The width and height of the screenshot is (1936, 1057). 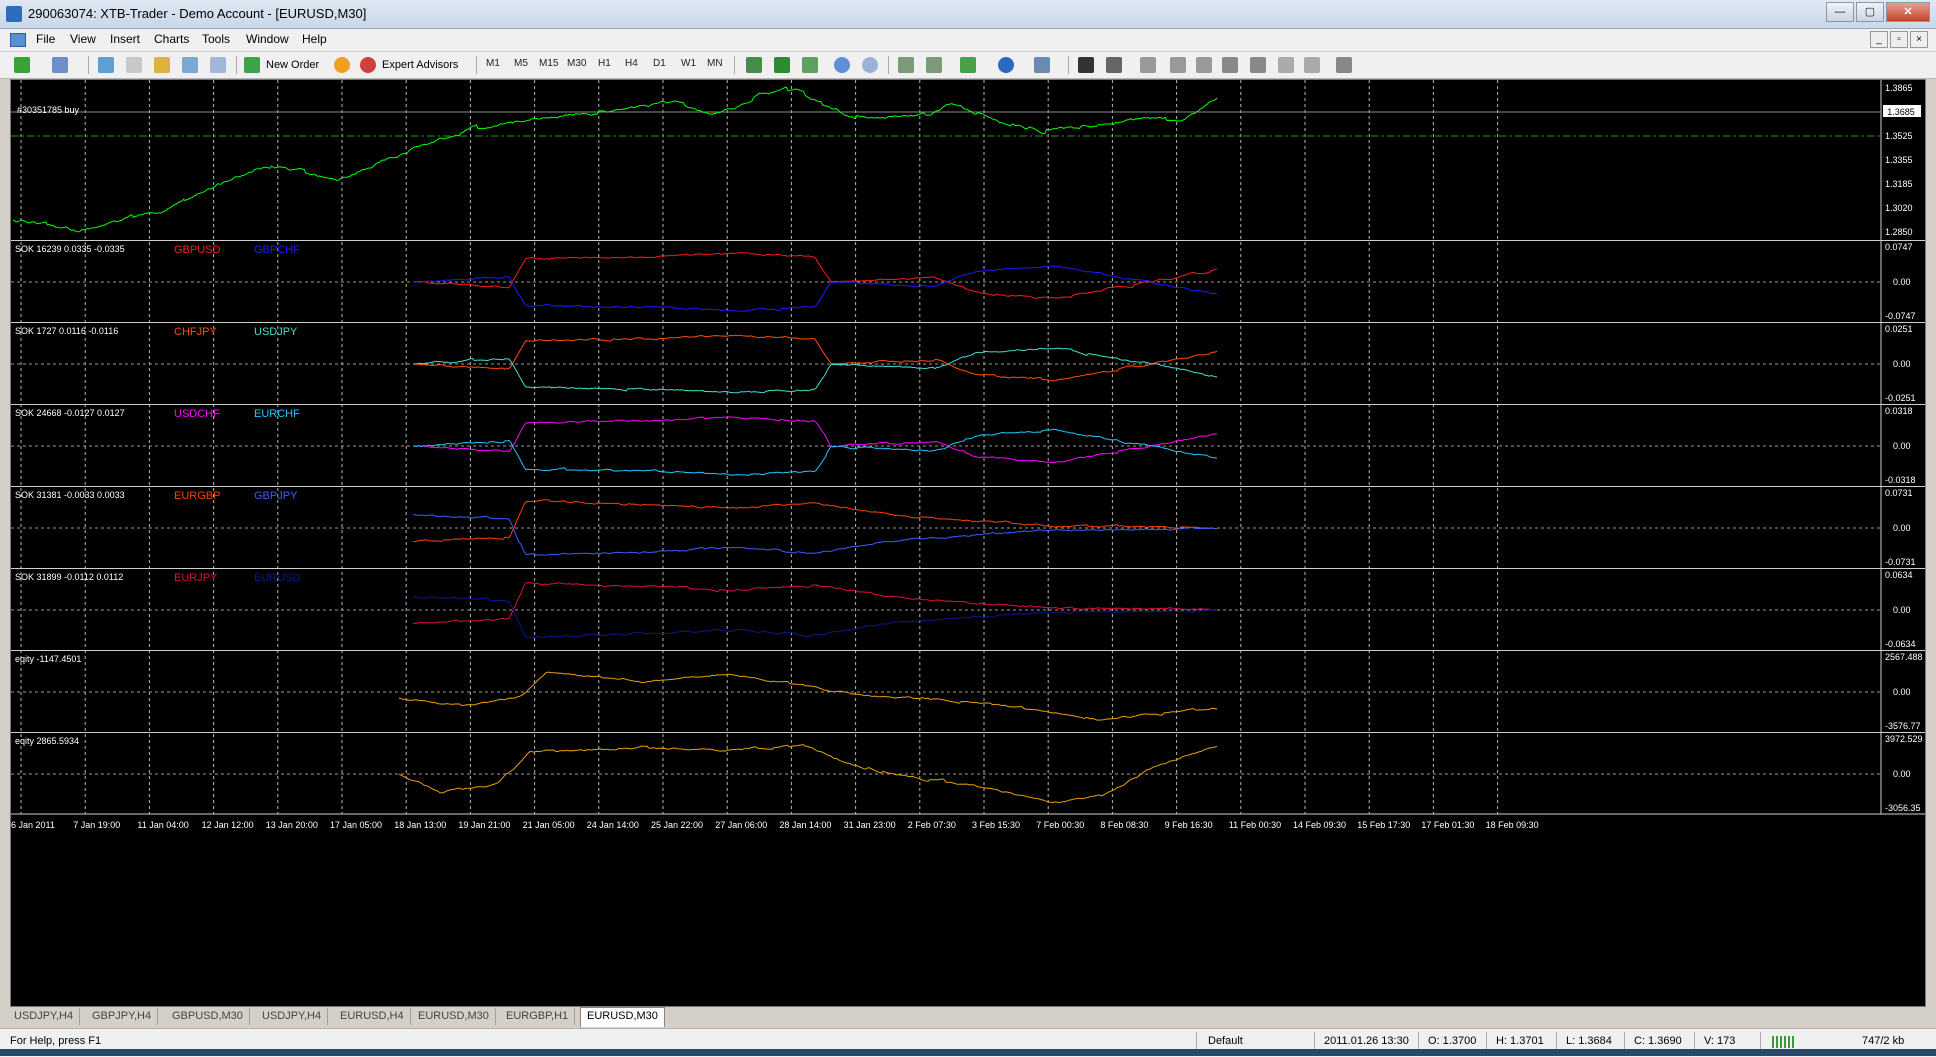 What do you see at coordinates (70, 495) in the screenshot?
I see `indicator-label: SOK 31381 -0.0033 0.0033` at bounding box center [70, 495].